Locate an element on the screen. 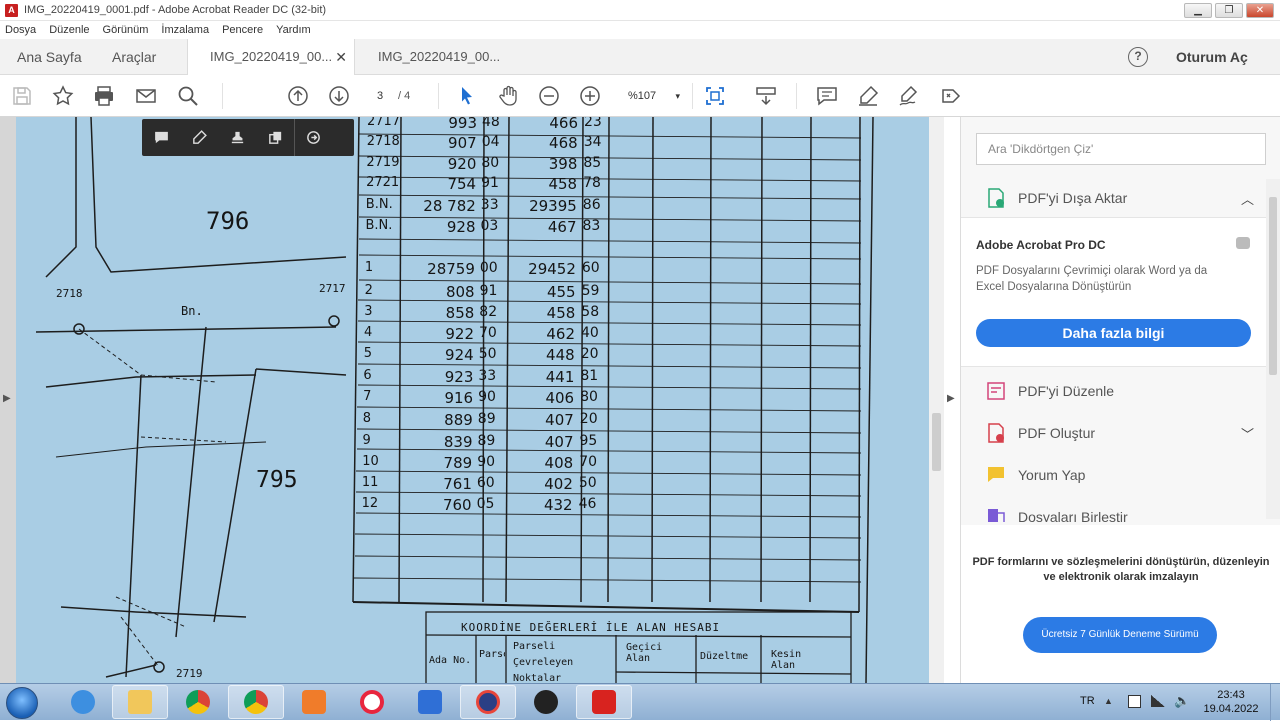 This screenshot has height=721, width=1280. chevron-up-icon: ︿ is located at coordinates (1247, 198).